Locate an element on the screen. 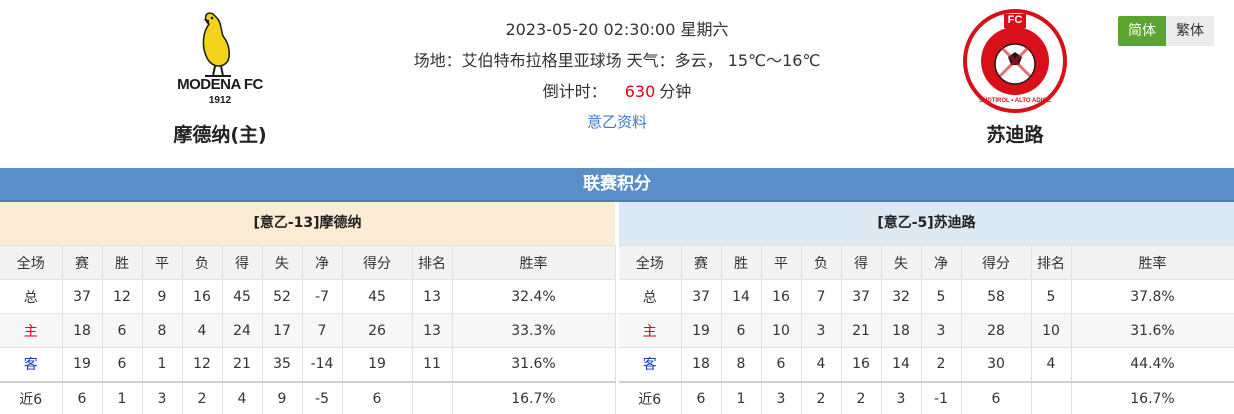 The image size is (1234, 414). table-cell: 37.8% is located at coordinates (1152, 296).